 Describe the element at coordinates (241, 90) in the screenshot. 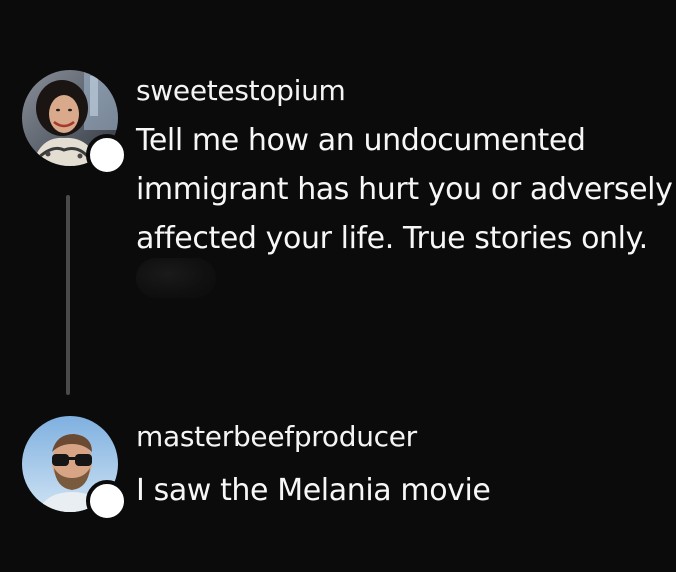

I see `username: sweetestopium` at that location.